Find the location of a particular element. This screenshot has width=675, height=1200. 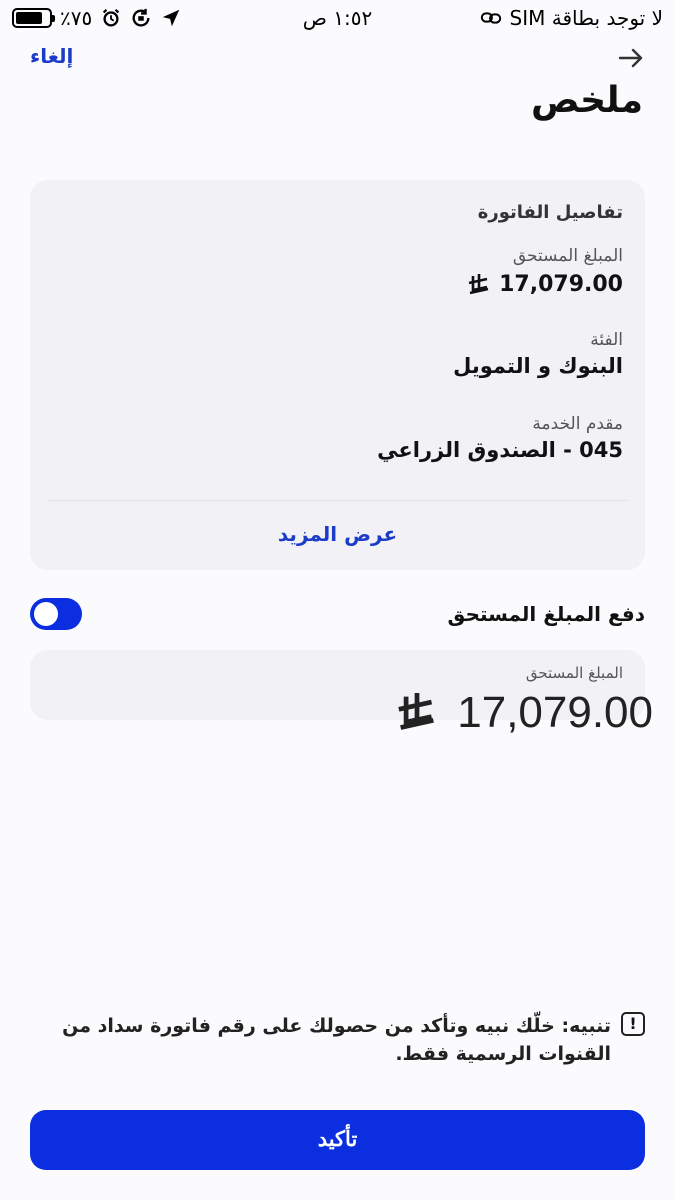

divider is located at coordinates (337, 500).